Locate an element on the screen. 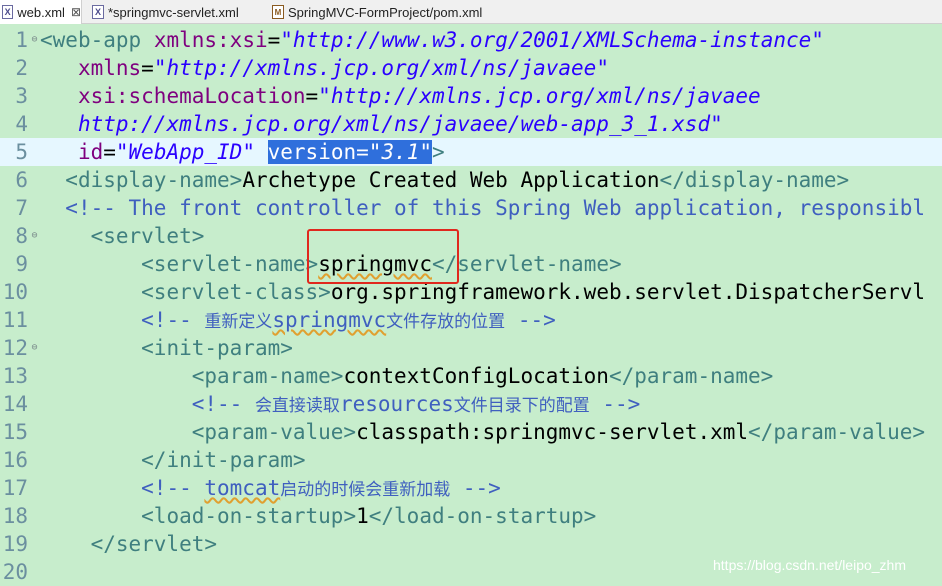  attr-value: "http://xmlns.jcp.org/xml/ns/javaee" is located at coordinates (381, 68).